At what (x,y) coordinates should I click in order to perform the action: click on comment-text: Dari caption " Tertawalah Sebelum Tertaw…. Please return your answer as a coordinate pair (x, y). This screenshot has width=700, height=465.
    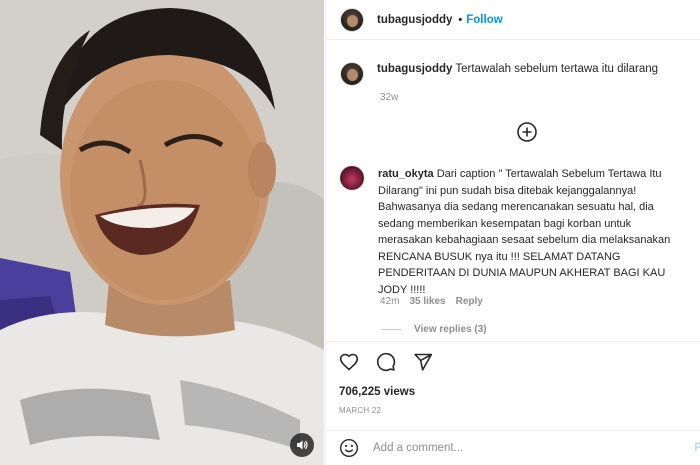
    Looking at the image, I should click on (524, 232).